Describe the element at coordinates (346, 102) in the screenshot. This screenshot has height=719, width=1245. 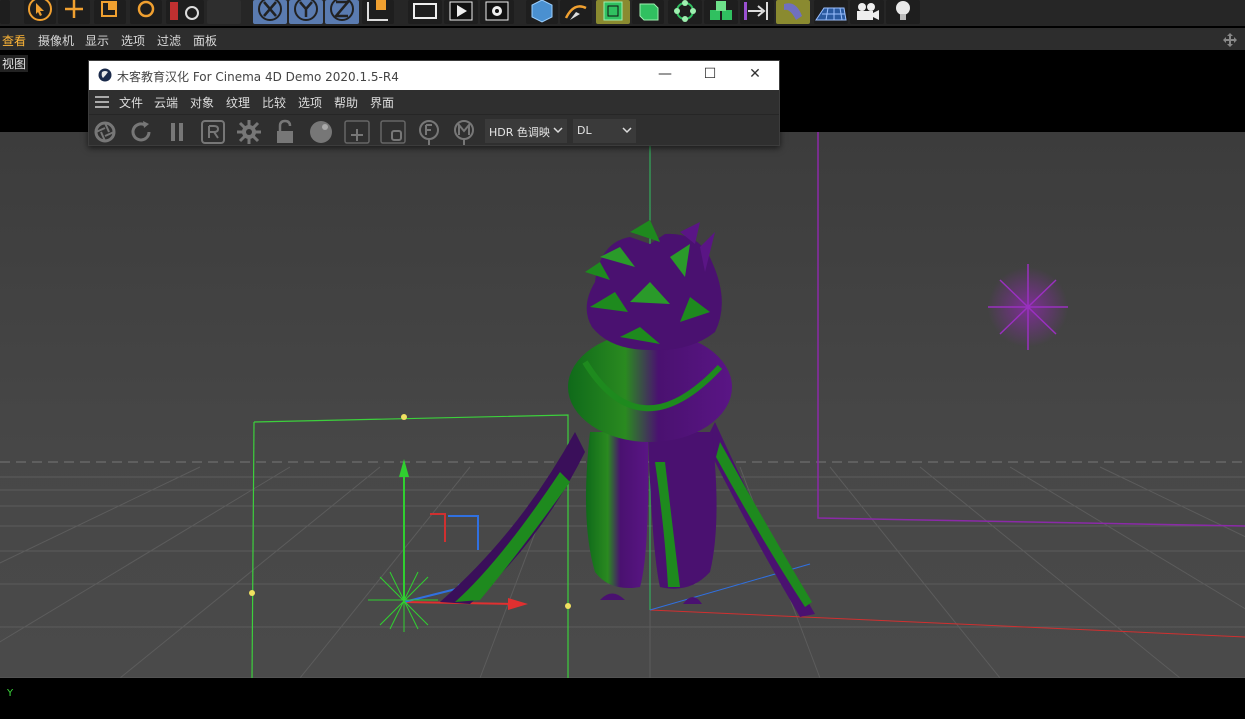
I see `menu-help: 帮助` at that location.